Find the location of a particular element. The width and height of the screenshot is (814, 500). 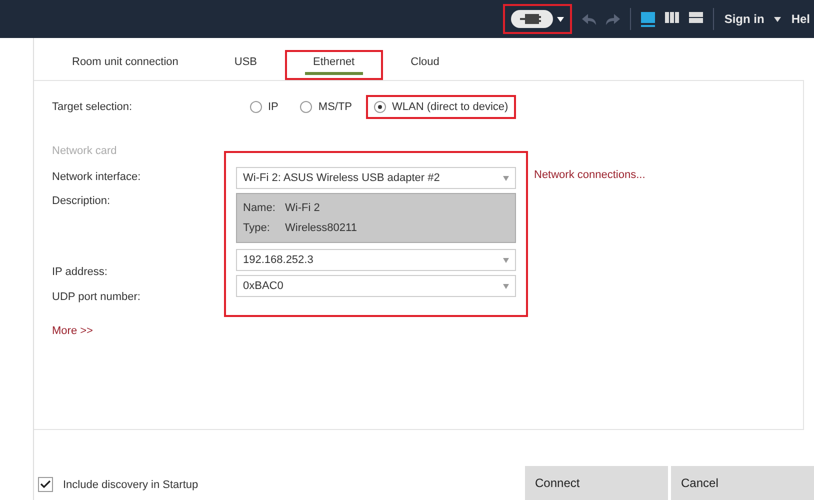

dialog-button: Connect is located at coordinates (596, 483).